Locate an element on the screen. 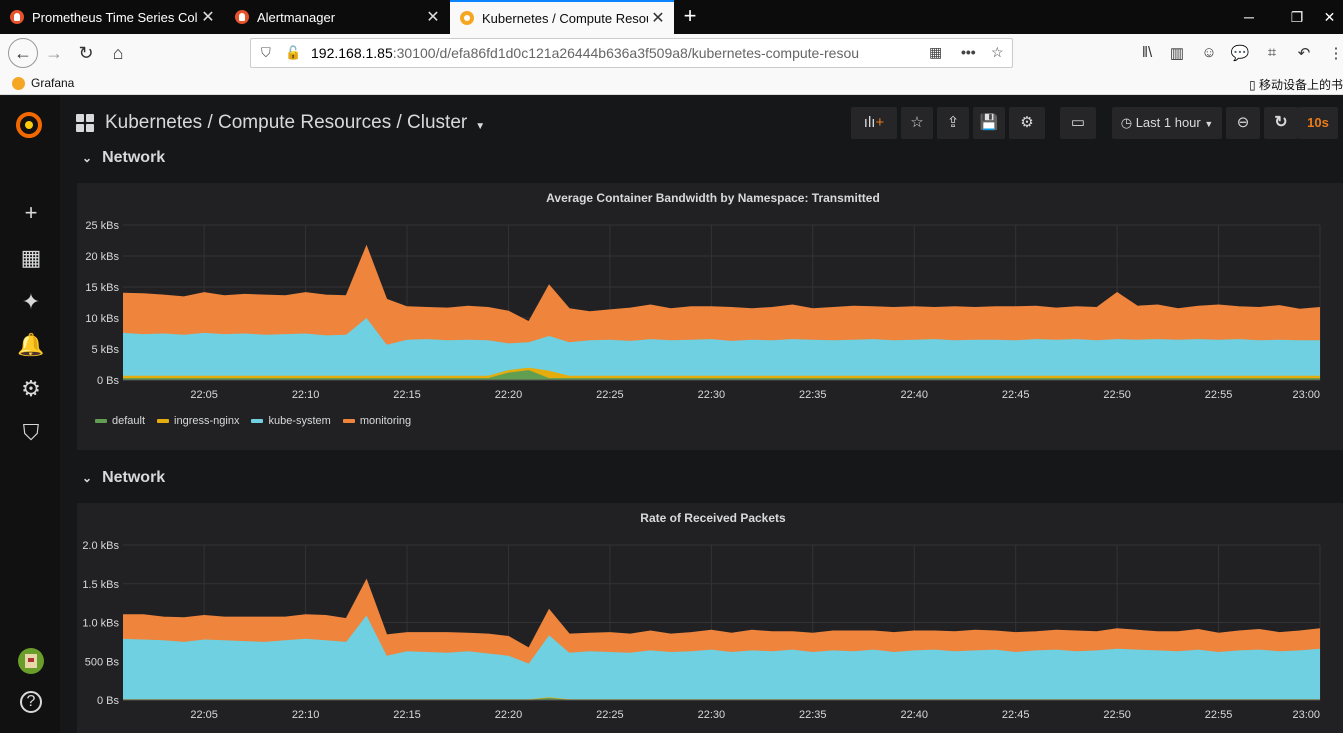  dashboard-grid-icon is located at coordinates (85, 123).